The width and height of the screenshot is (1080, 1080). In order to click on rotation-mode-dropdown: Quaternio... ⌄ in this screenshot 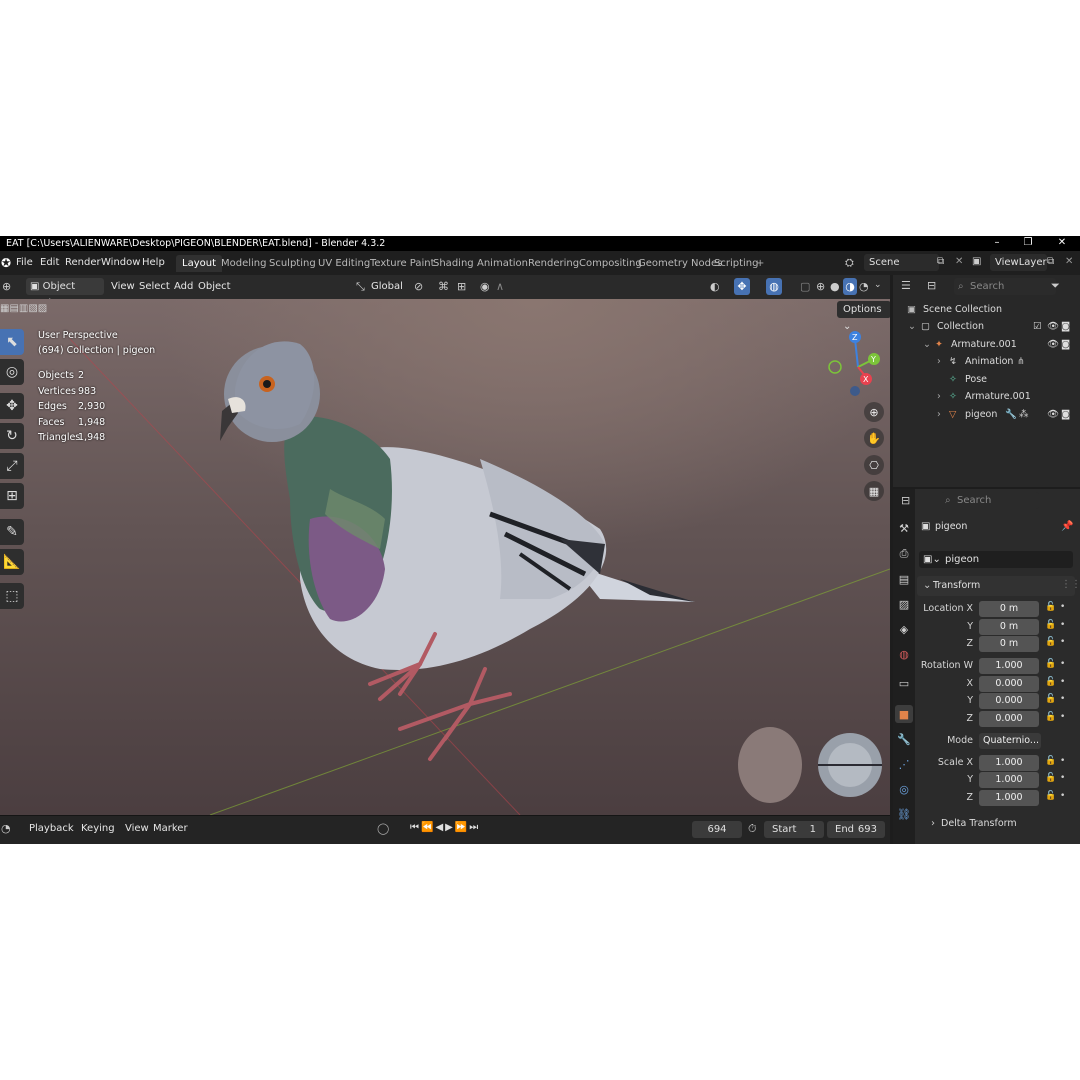, I will do `click(1010, 747)`.